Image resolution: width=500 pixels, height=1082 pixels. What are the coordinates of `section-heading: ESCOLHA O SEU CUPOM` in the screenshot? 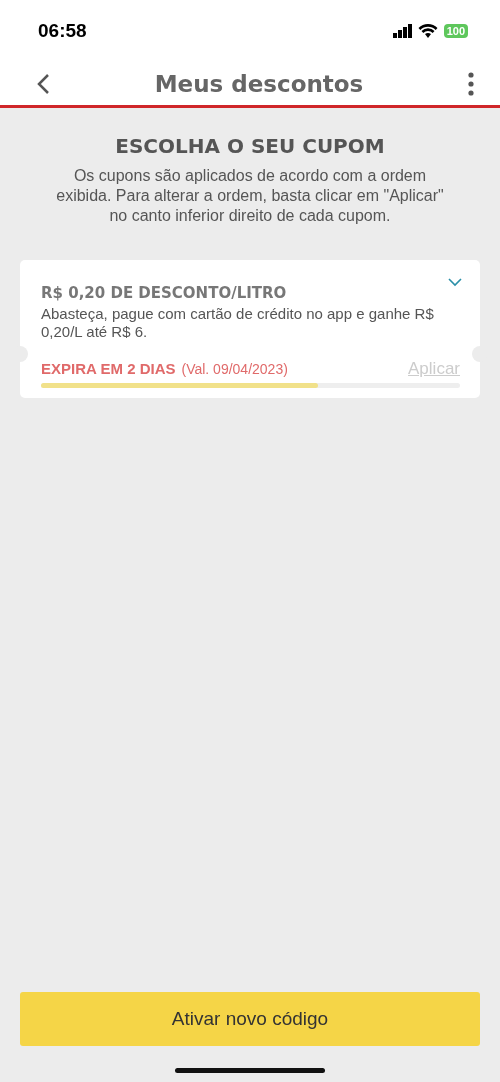 It's located at (250, 146).